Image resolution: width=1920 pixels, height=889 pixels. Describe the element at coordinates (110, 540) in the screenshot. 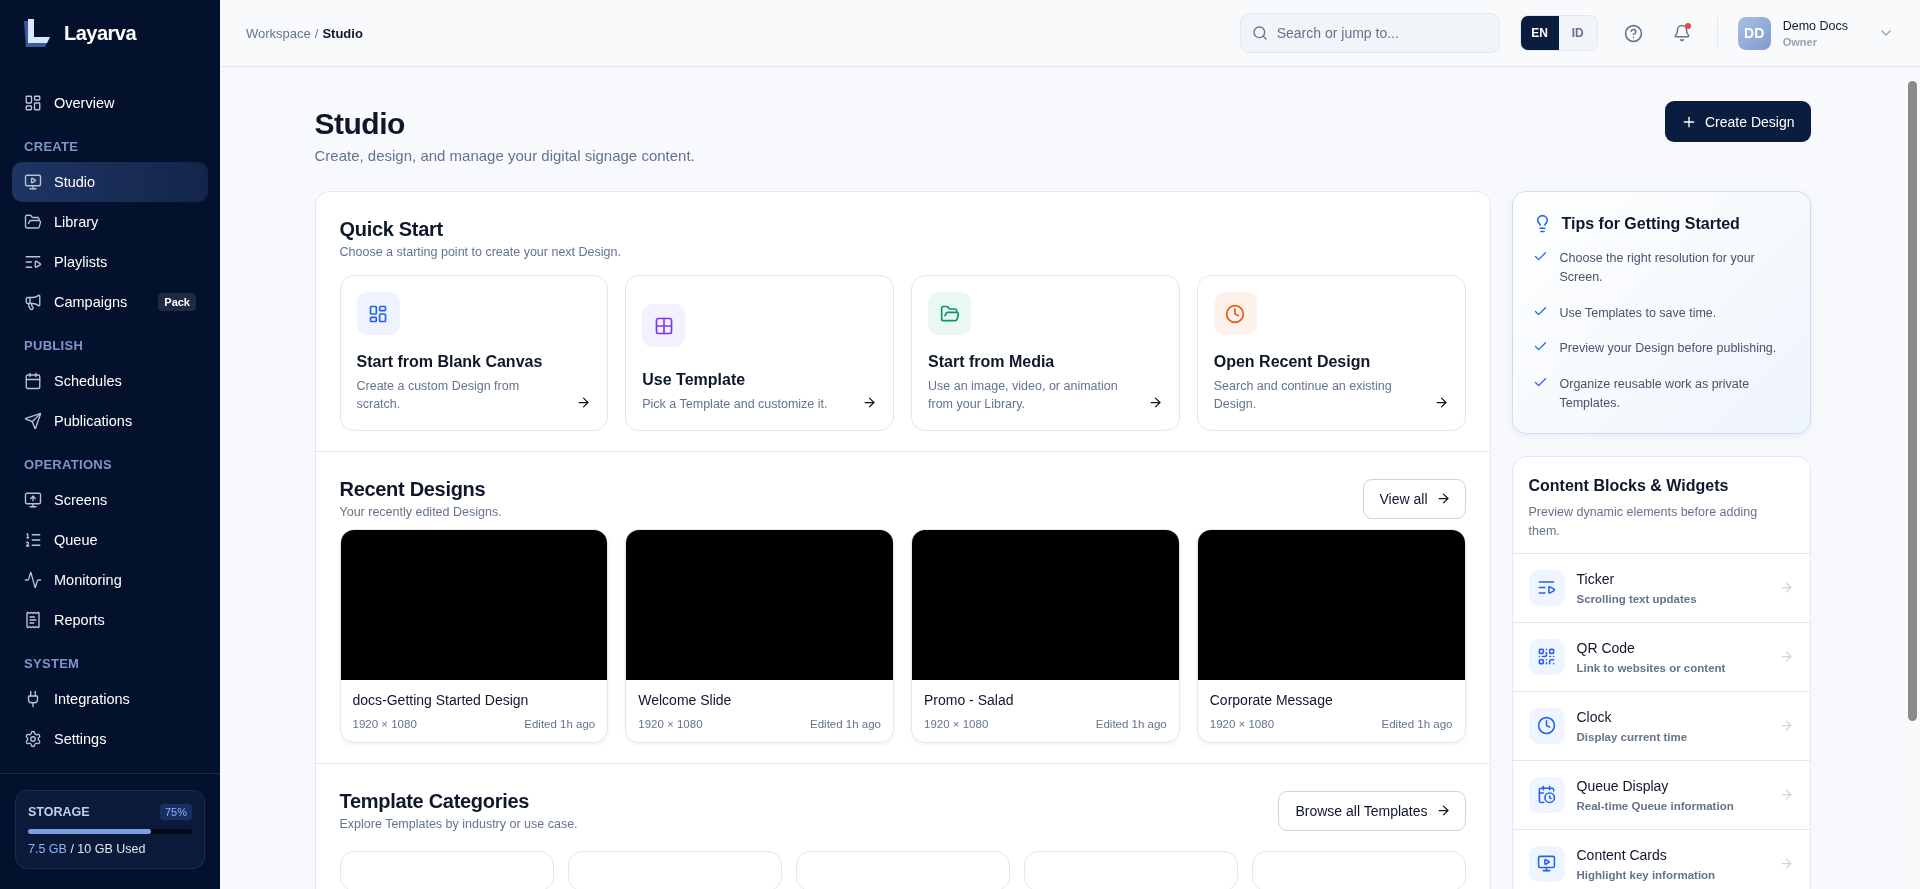

I see `nav-item: Queue` at that location.